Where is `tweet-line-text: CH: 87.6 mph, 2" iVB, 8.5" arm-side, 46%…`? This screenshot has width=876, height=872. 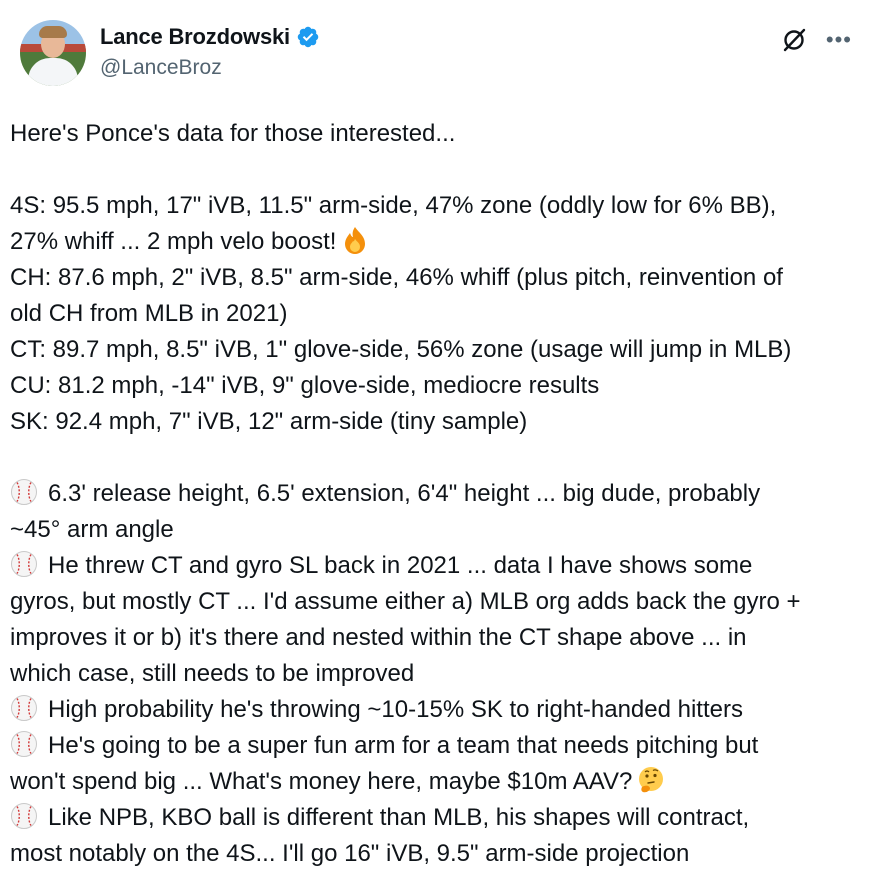 tweet-line-text: CH: 87.6 mph, 2" iVB, 8.5" arm-side, 46%… is located at coordinates (396, 277).